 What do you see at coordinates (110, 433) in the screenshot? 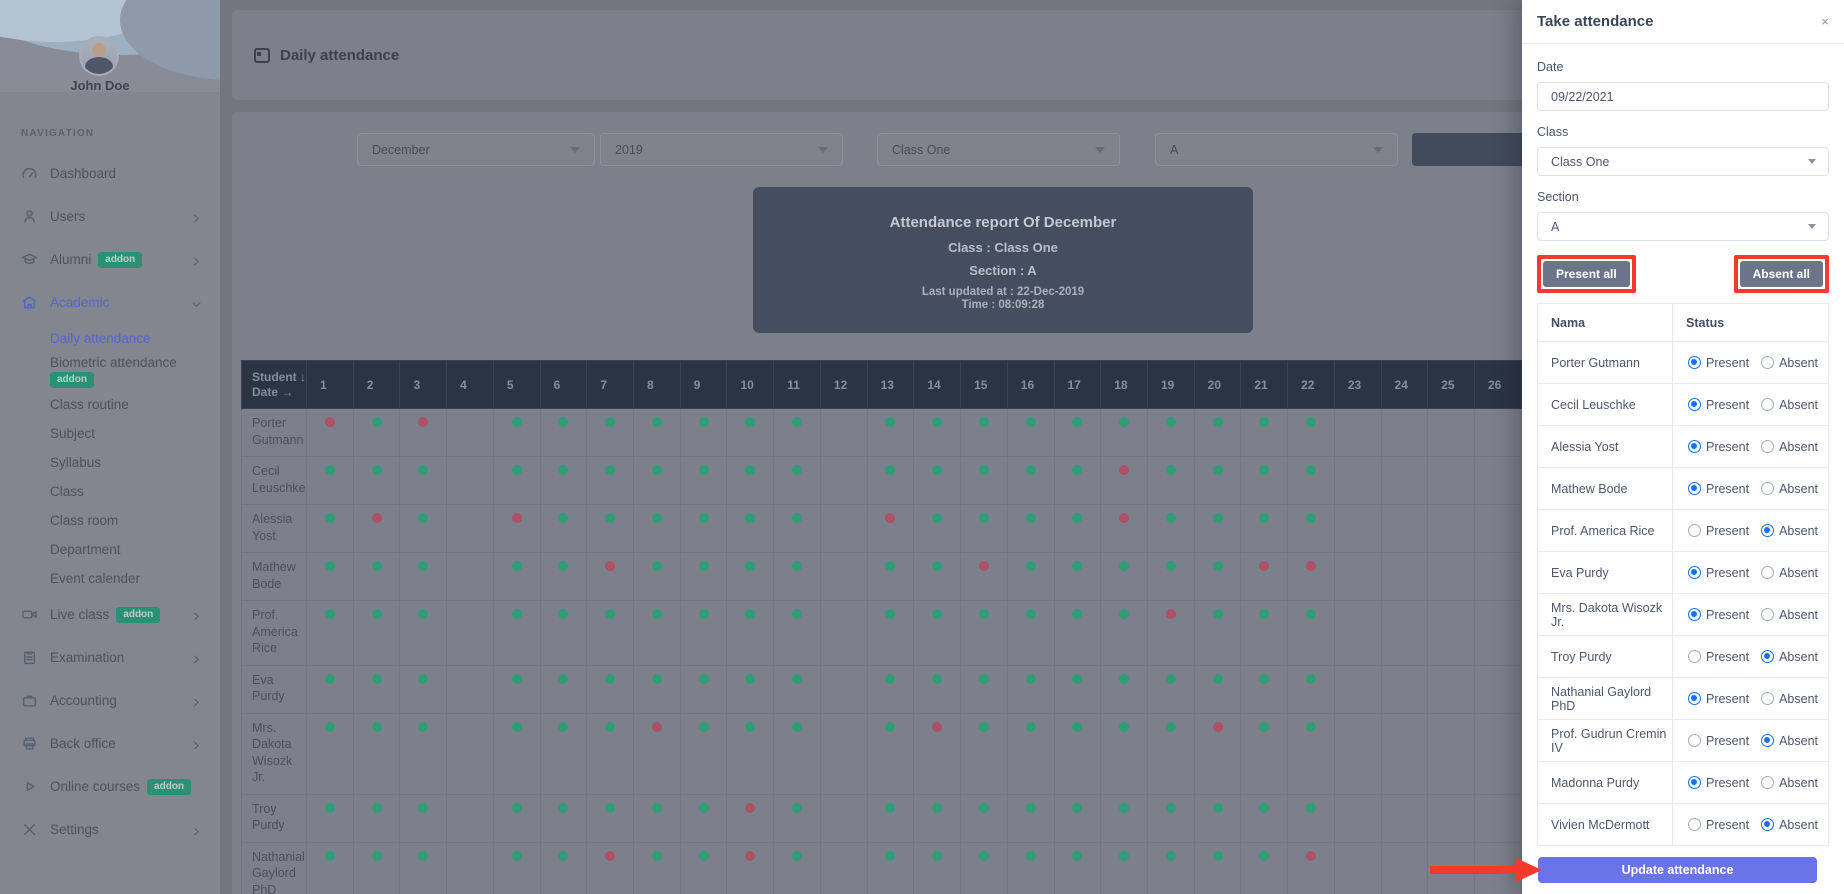
I see `sidebar-subitem-subject: Subject` at bounding box center [110, 433].